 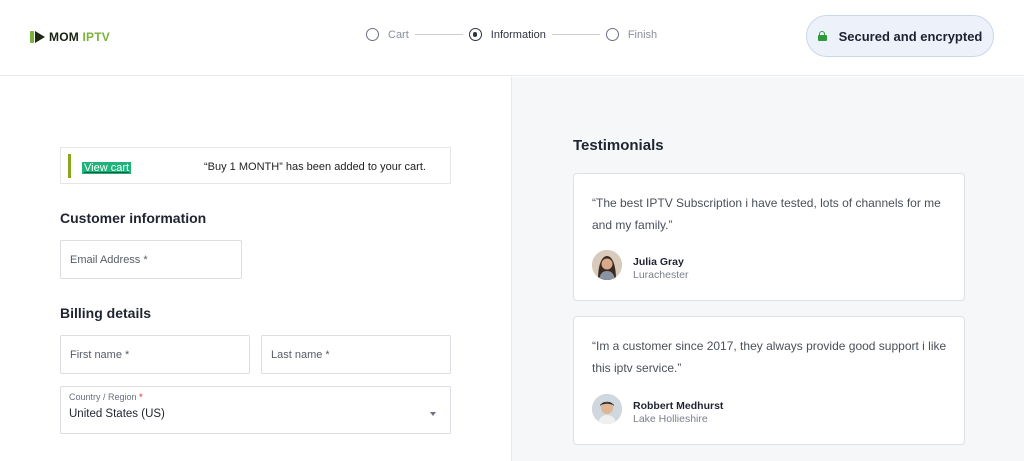 What do you see at coordinates (117, 414) in the screenshot?
I see `country-value: United States (US)` at bounding box center [117, 414].